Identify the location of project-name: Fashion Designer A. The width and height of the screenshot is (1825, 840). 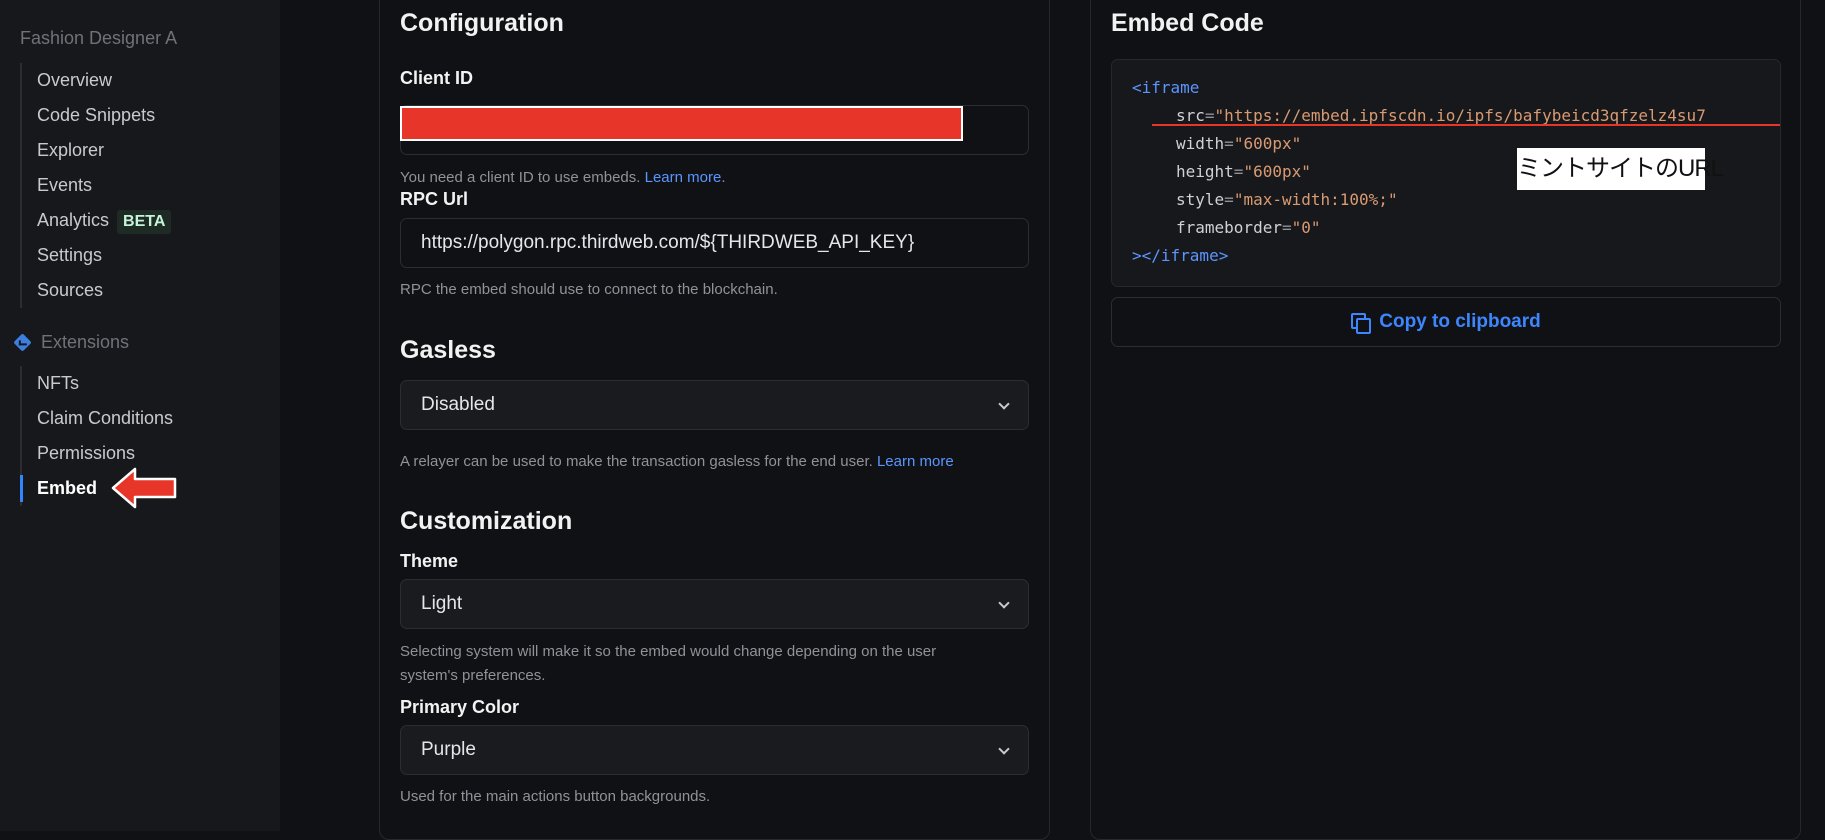
(99, 38).